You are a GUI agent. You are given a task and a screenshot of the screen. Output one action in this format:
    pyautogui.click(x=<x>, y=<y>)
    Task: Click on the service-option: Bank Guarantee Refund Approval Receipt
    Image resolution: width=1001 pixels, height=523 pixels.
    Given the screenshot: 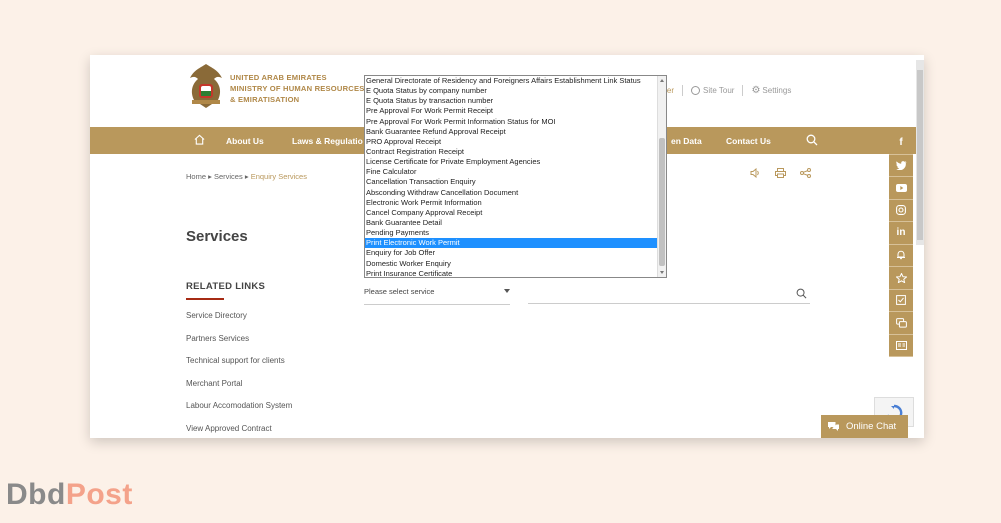 What is the action you would take?
    pyautogui.click(x=511, y=132)
    